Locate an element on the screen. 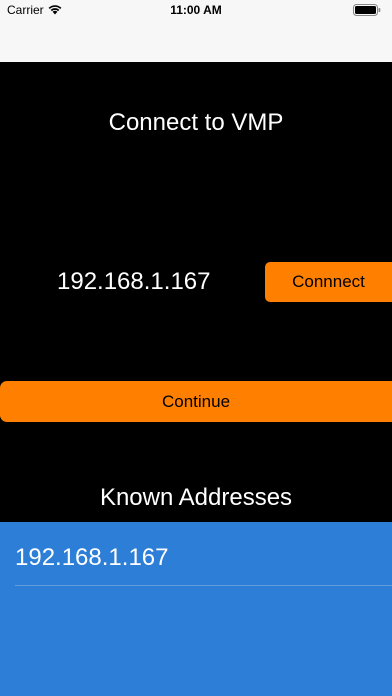  status-bar: Carrier 11:00 AM is located at coordinates (196, 31).